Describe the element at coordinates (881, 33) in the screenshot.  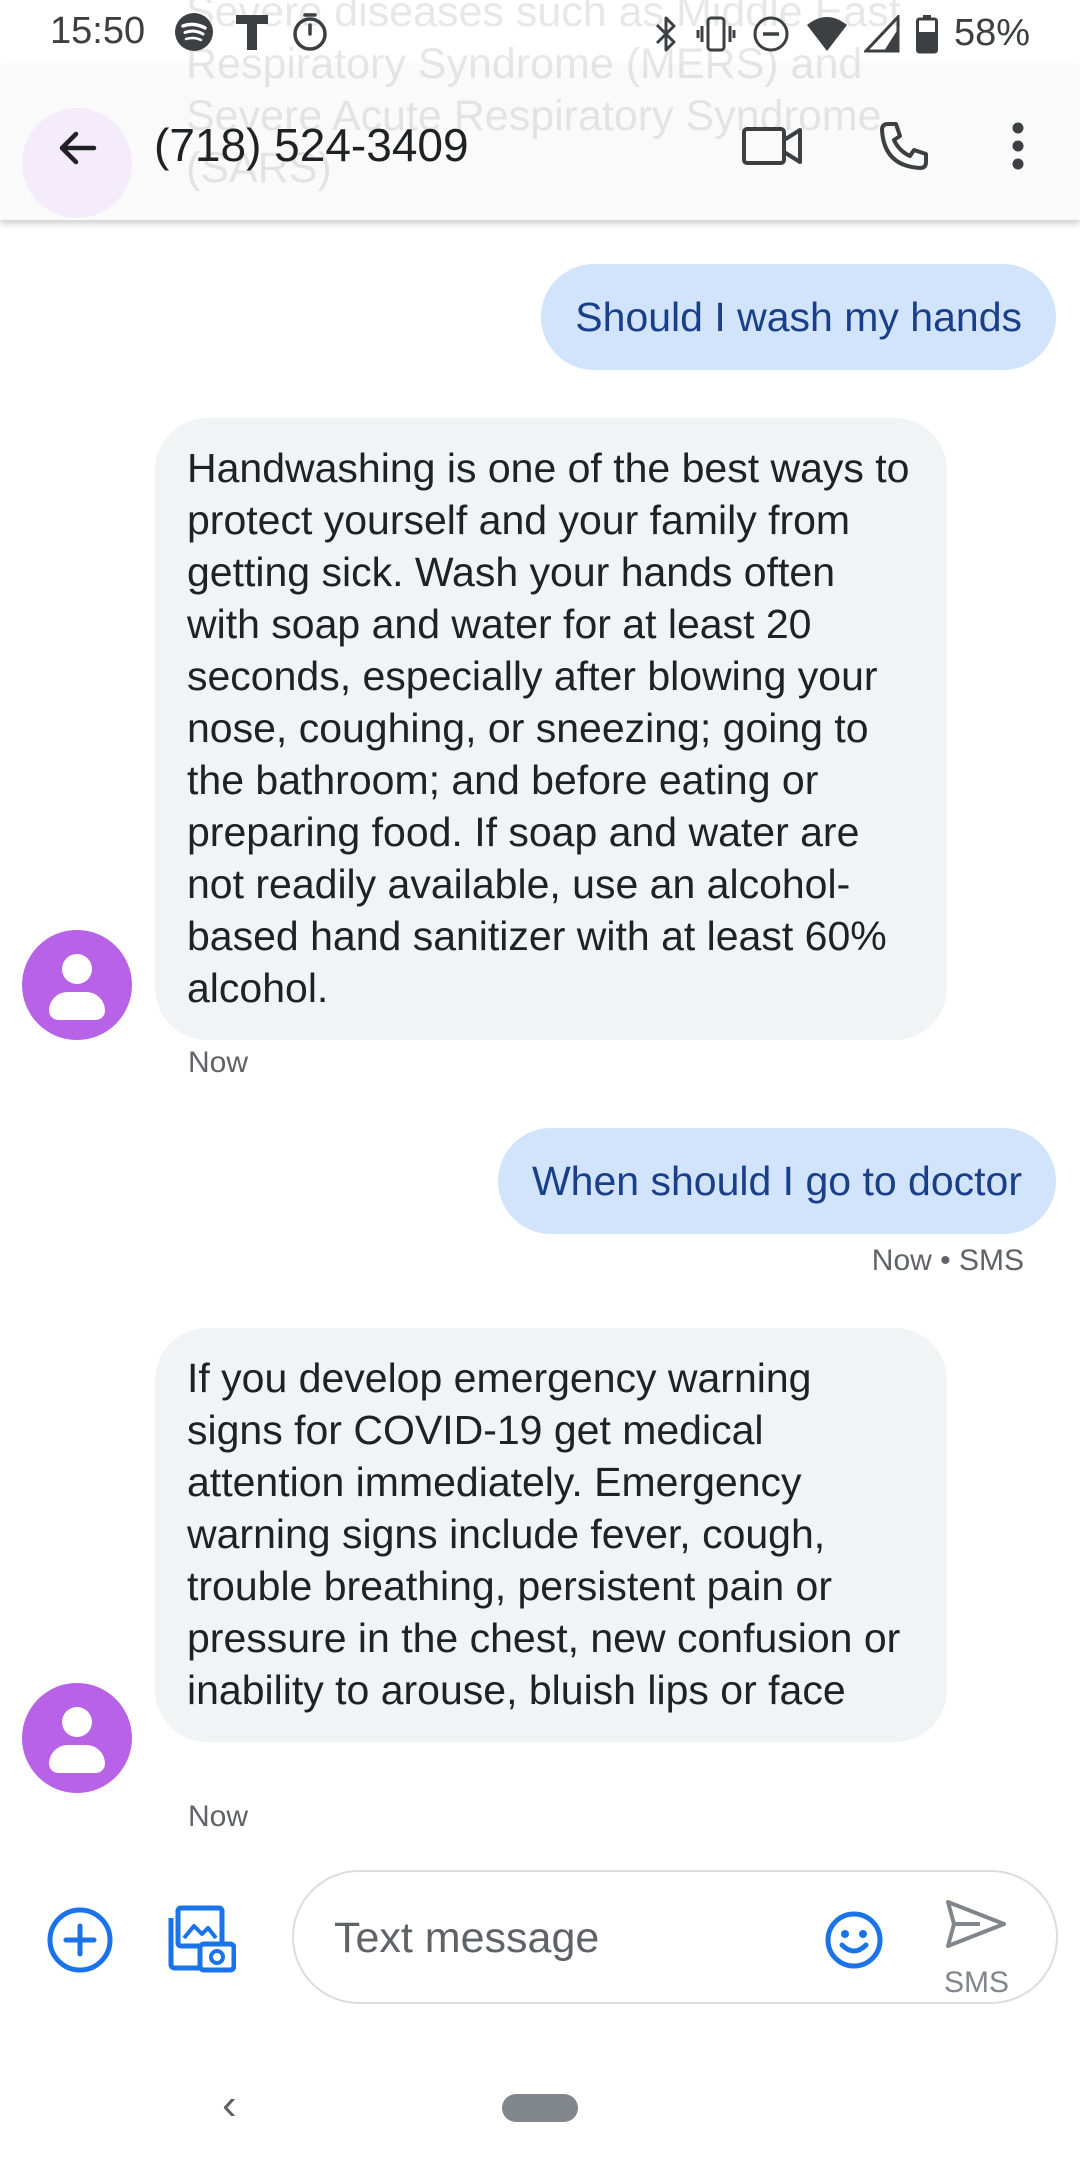
I see `signal-icon` at that location.